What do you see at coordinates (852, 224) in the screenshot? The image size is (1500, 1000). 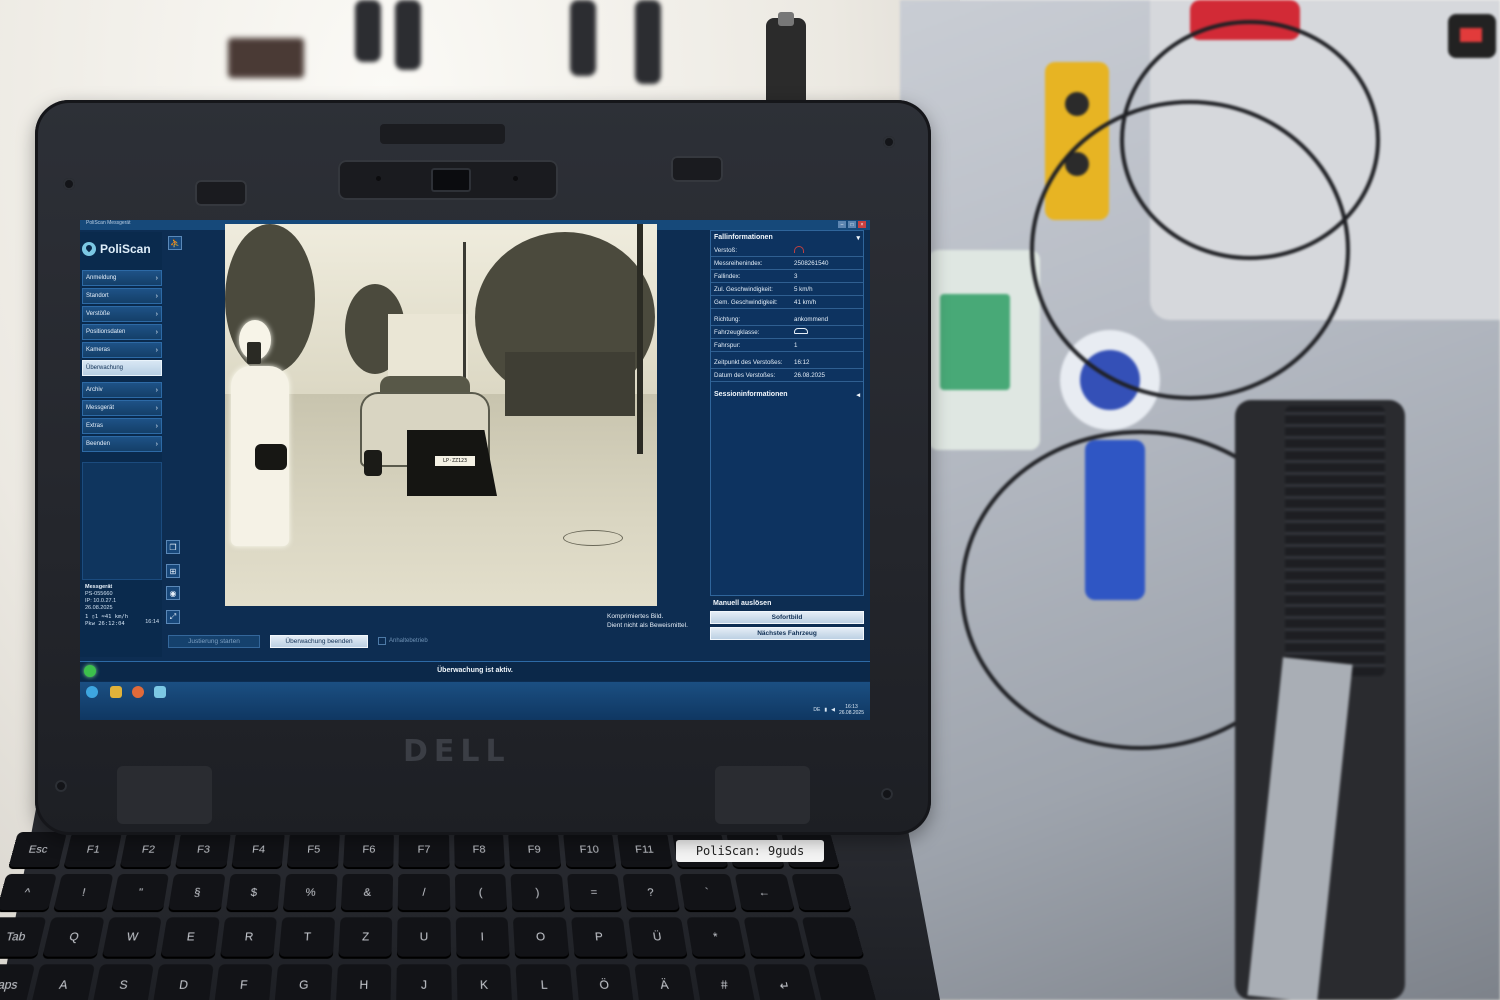 I see `maximize-icon: □` at bounding box center [852, 224].